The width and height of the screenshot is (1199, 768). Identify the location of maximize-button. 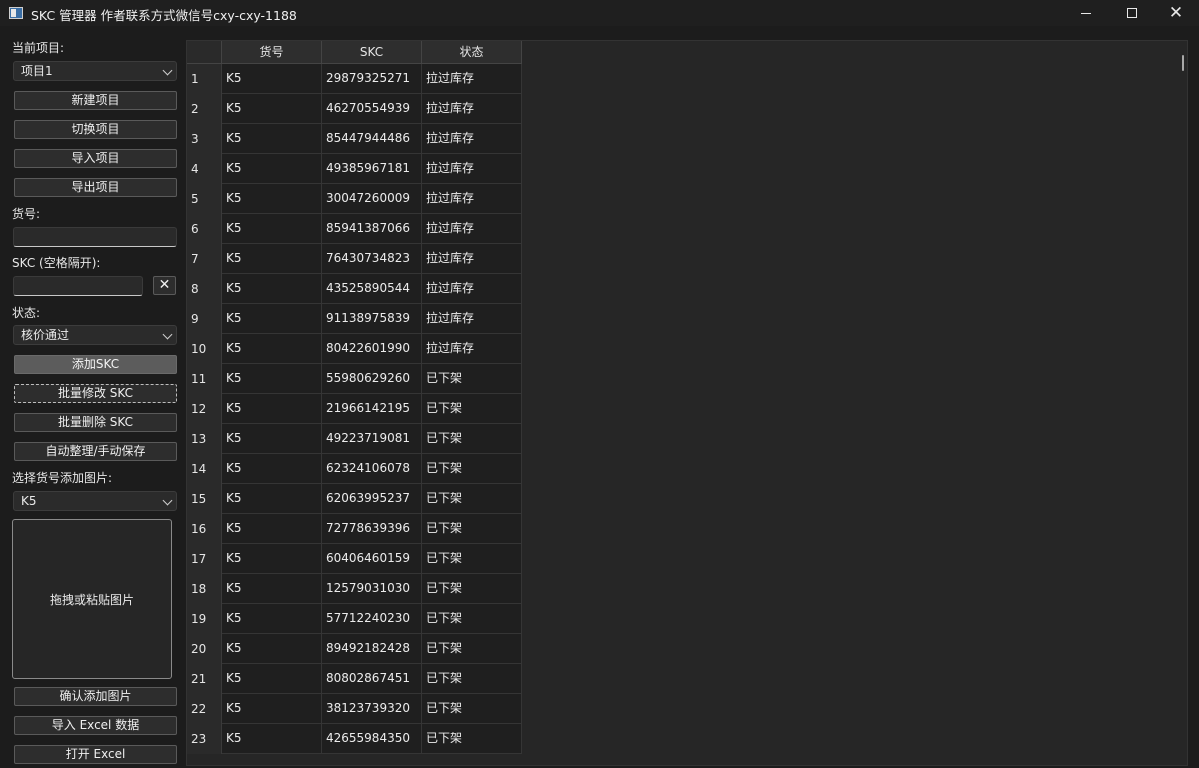
(1132, 13).